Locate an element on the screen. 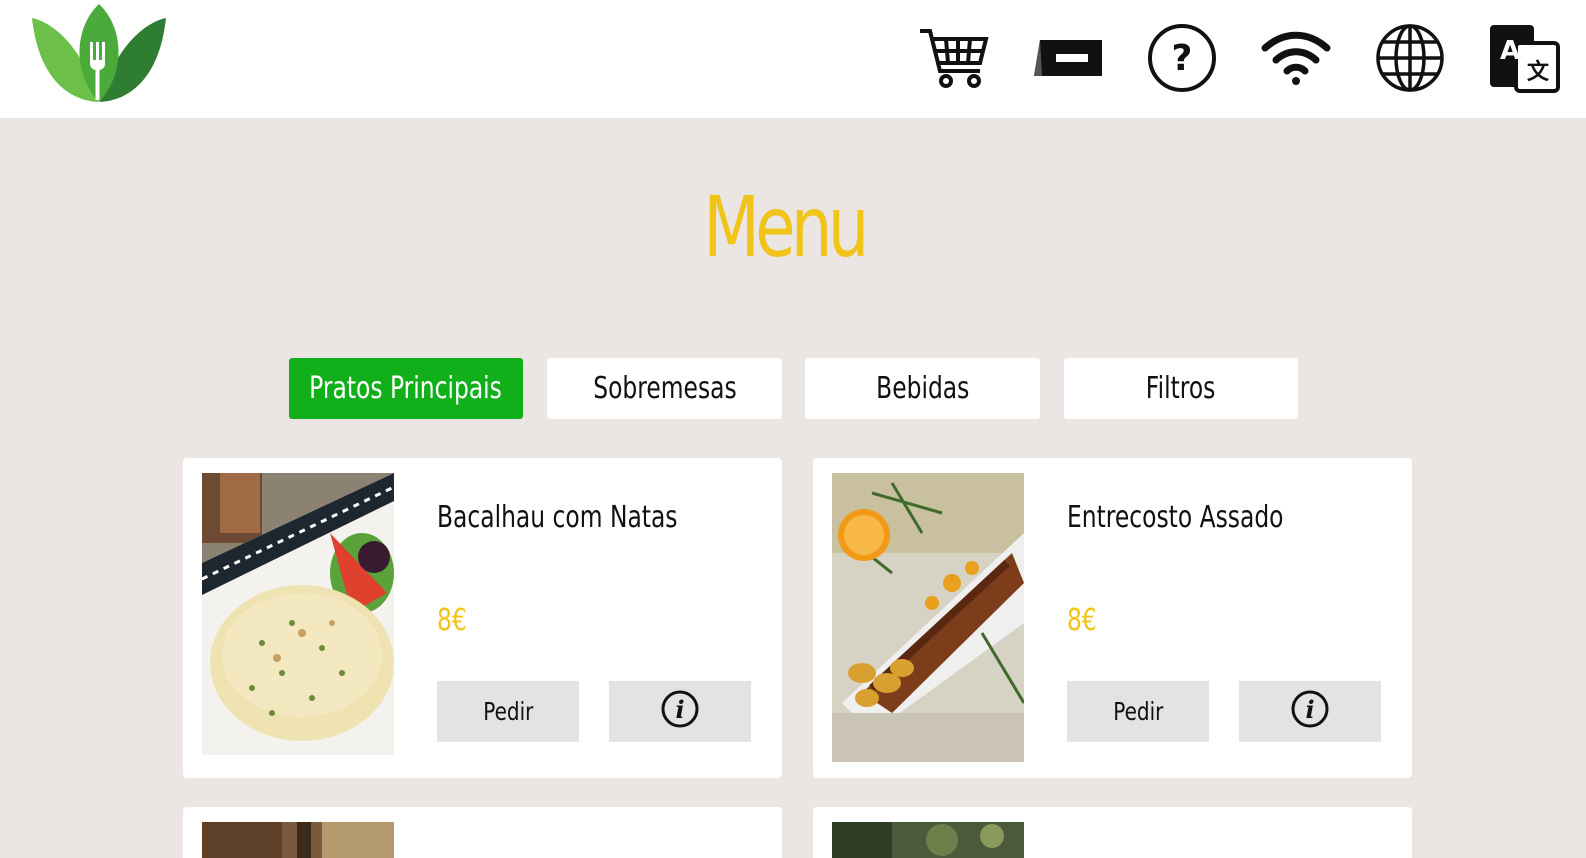 Image resolution: width=1586 pixels, height=858 pixels. ticket-icon is located at coordinates (1068, 58).